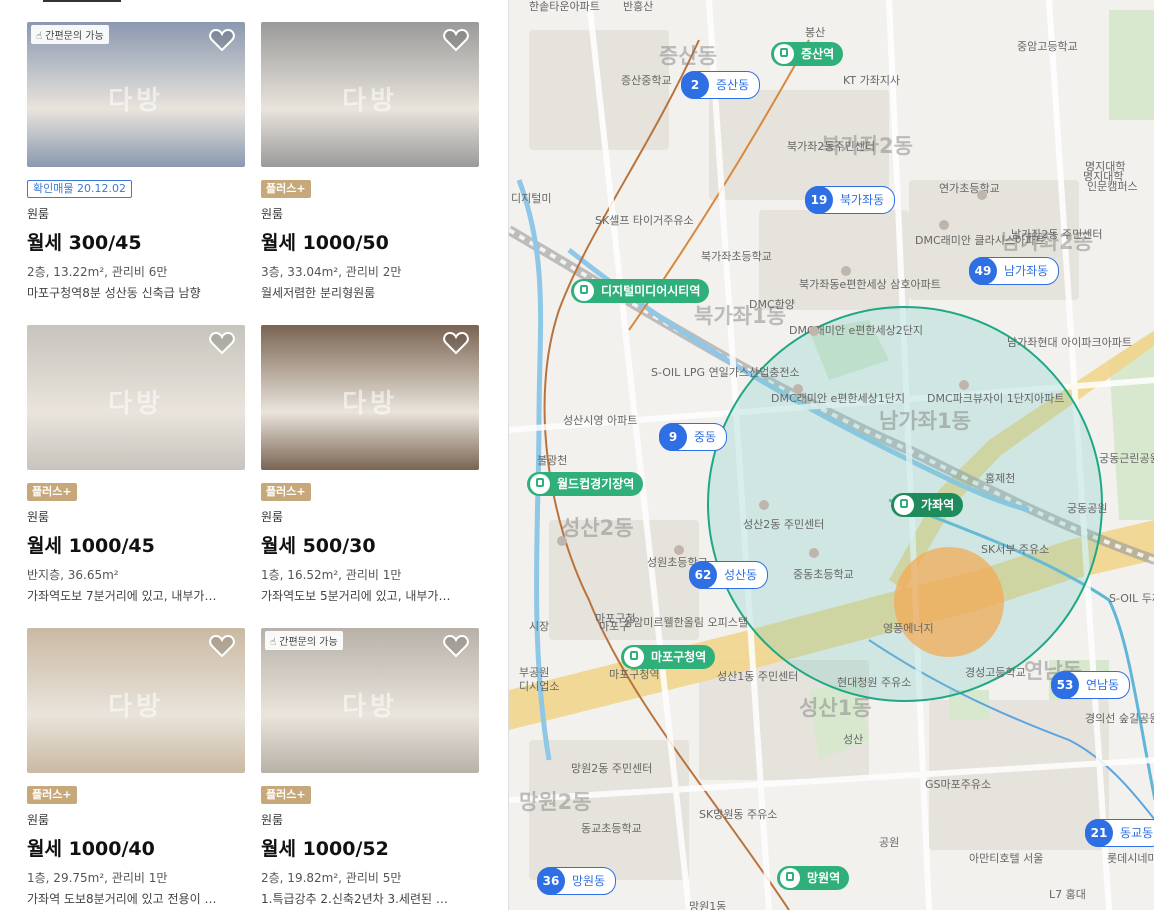 Image resolution: width=1154 pixels, height=910 pixels. Describe the element at coordinates (612, 768) in the screenshot. I see `map-place-label: 망원2동 주민센터` at that location.